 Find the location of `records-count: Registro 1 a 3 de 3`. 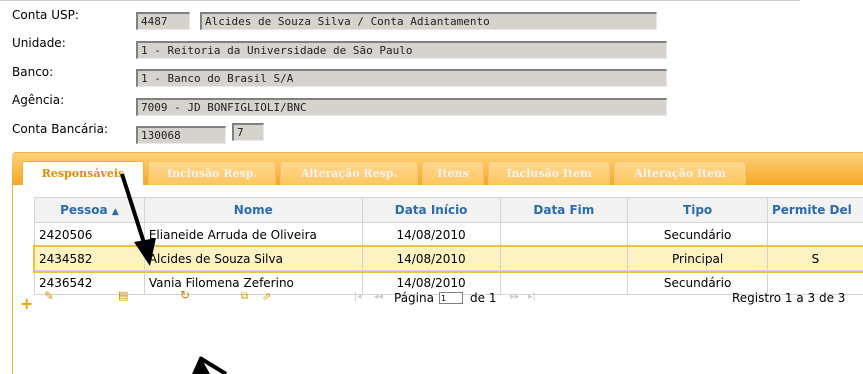

records-count: Registro 1 a 3 de 3 is located at coordinates (789, 298).